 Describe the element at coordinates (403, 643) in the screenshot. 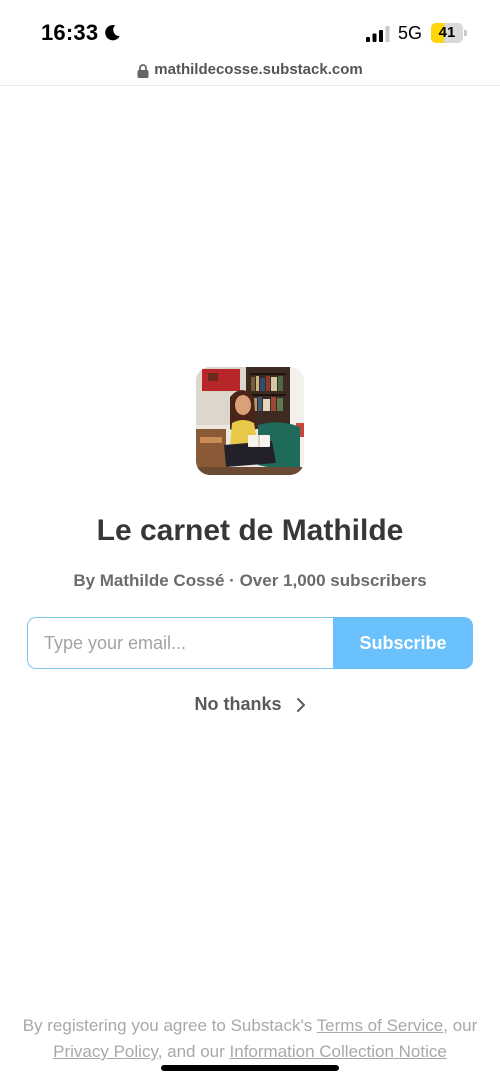

I see `subscribe-button: Subscribe` at that location.